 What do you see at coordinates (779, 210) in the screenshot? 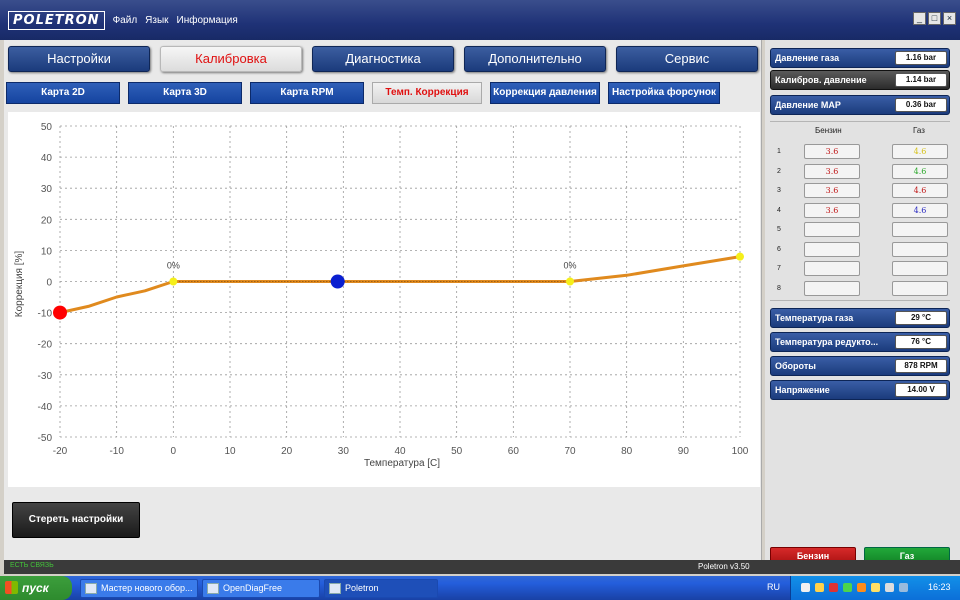
I see `cylinder-number: 4` at bounding box center [779, 210].